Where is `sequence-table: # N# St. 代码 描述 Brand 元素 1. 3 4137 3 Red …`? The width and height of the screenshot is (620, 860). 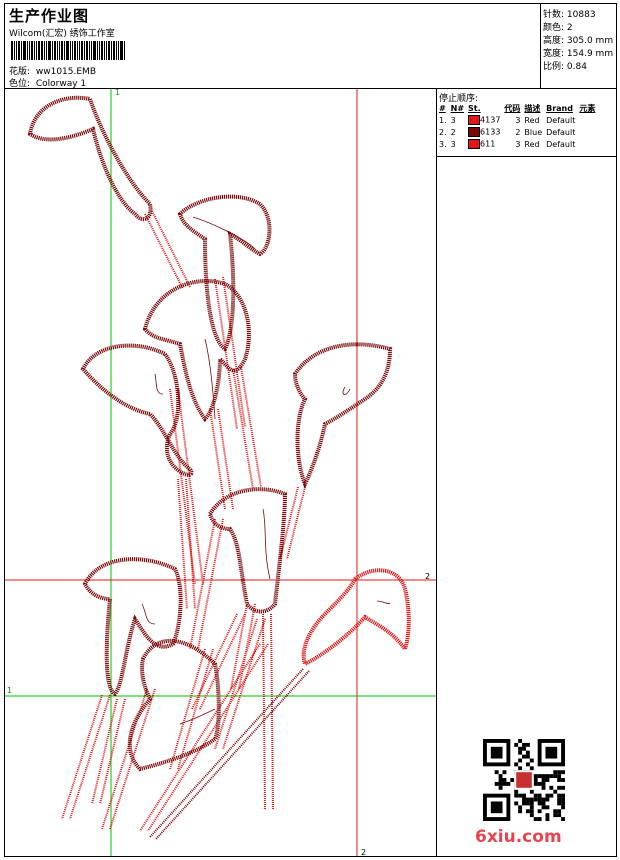
sequence-table: # N# St. 代码 描述 Brand 元素 1. 3 4137 3 Red … is located at coordinates (518, 126).